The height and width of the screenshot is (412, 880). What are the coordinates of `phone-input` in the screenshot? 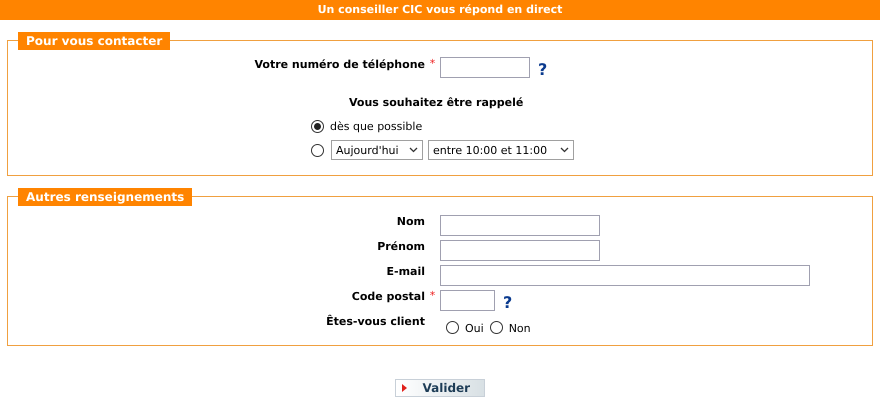 It's located at (485, 67).